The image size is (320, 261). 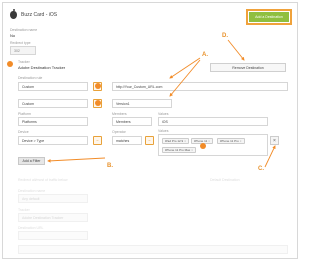 I want to click on tag-label: iPhone 11 Pro Max, so click(x=178, y=150).